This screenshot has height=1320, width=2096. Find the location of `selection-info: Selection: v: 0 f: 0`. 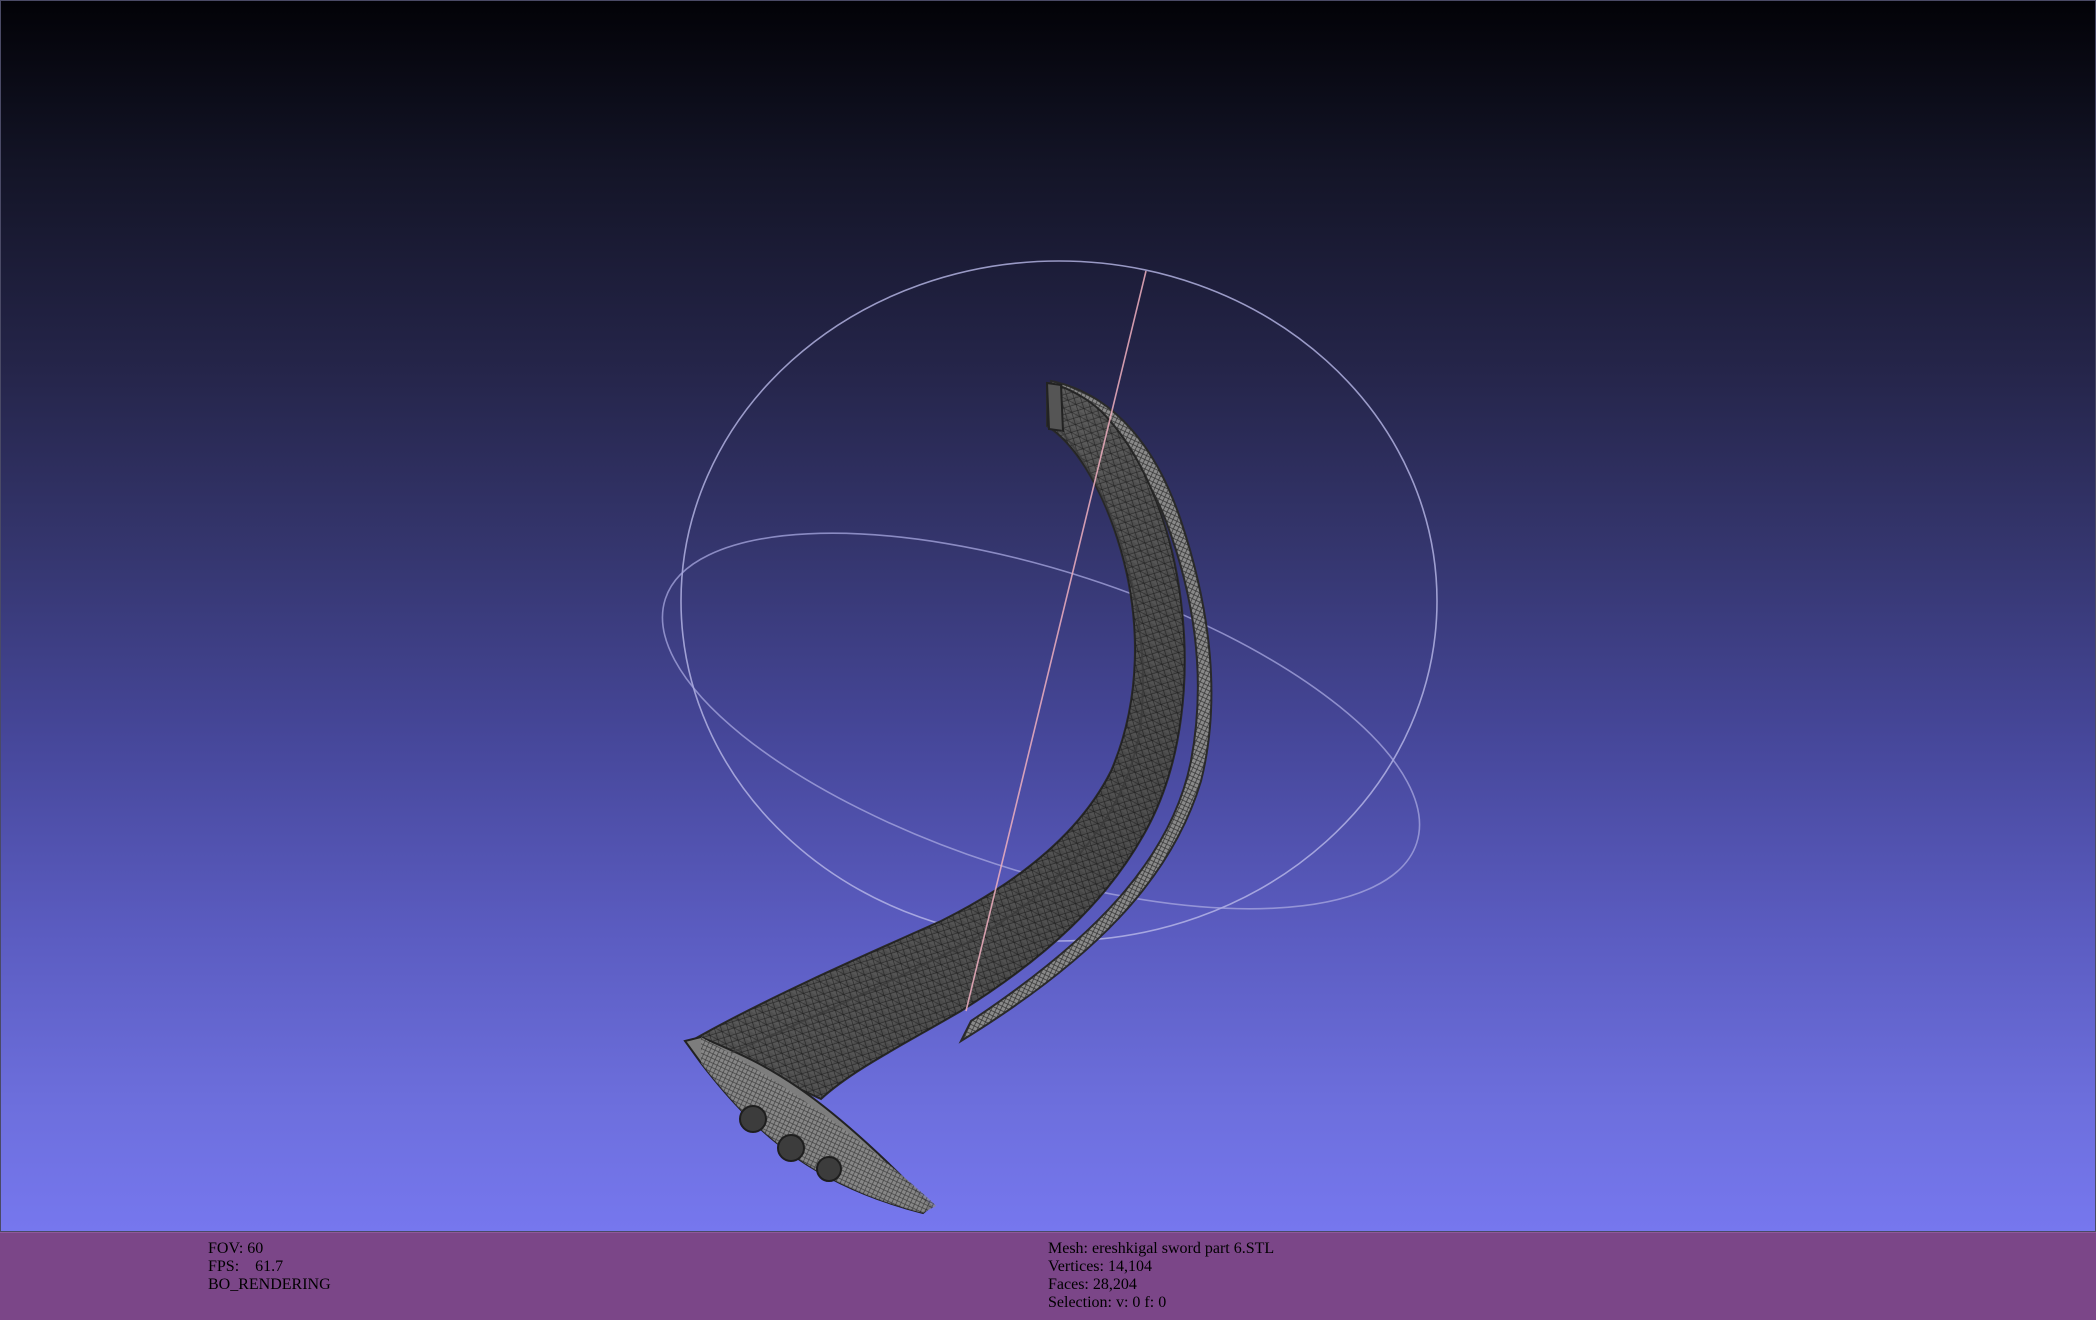

selection-info: Selection: v: 0 f: 0 is located at coordinates (1107, 1302).